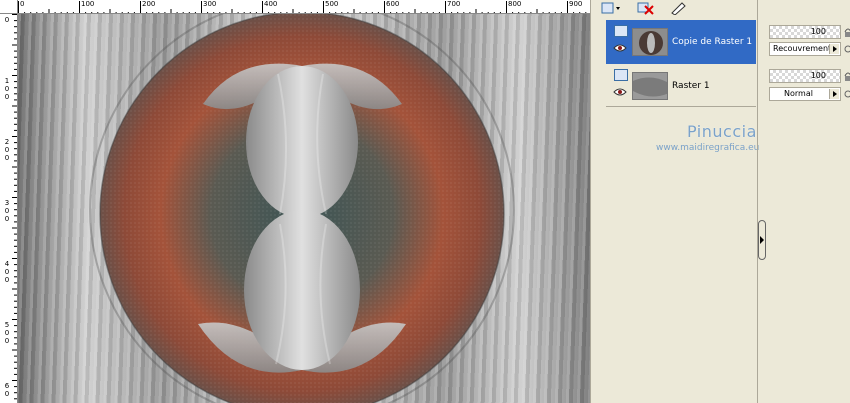 This screenshot has height=403, width=850. I want to click on edit-layer-button, so click(679, 8).